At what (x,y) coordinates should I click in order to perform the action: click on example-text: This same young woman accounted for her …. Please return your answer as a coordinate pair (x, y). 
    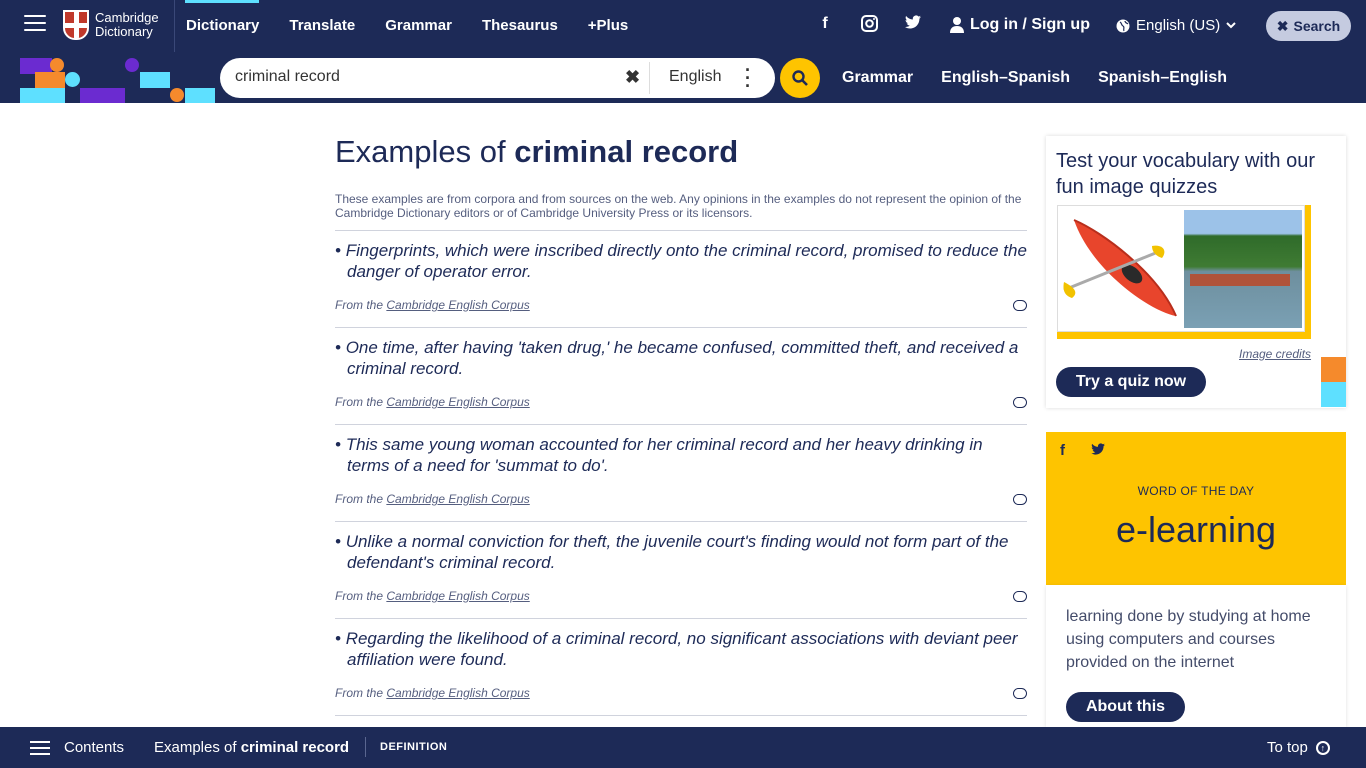
    Looking at the image, I should click on (664, 455).